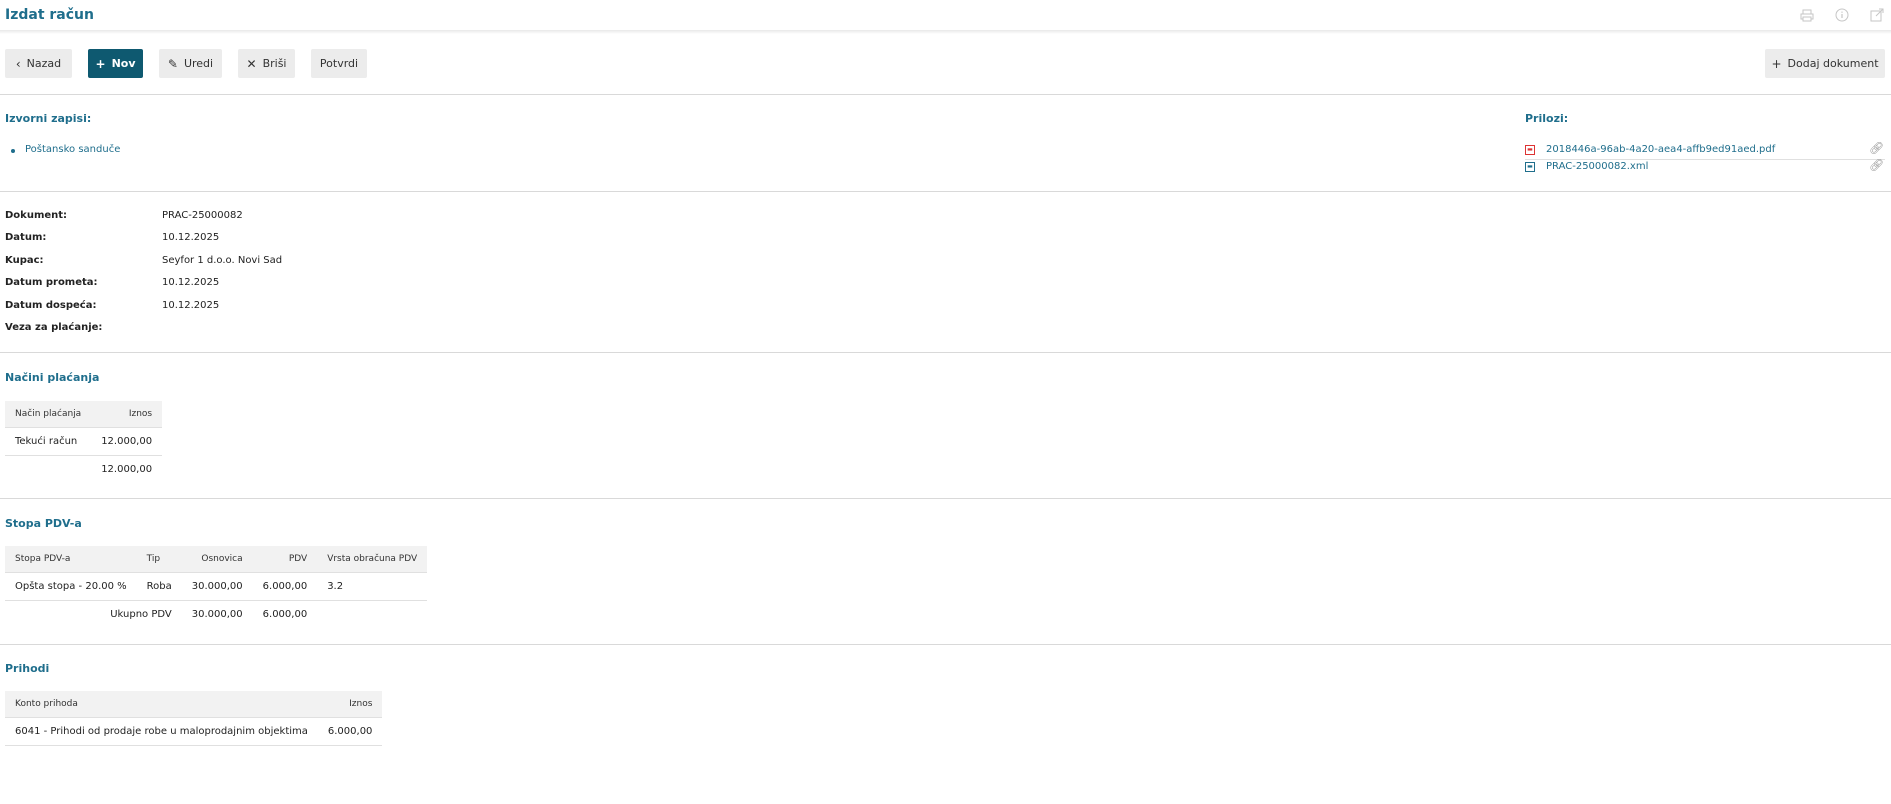 This screenshot has width=1891, height=804. I want to click on back-button: ‹ Nazad, so click(38, 63).